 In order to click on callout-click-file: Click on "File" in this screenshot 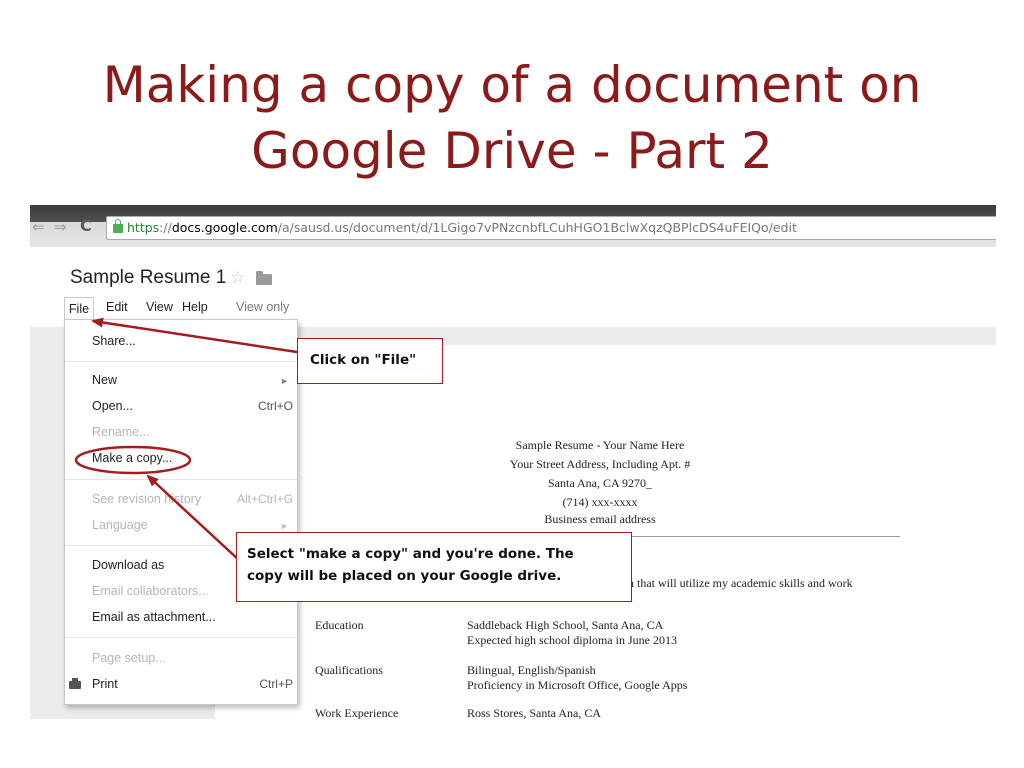, I will do `click(370, 361)`.